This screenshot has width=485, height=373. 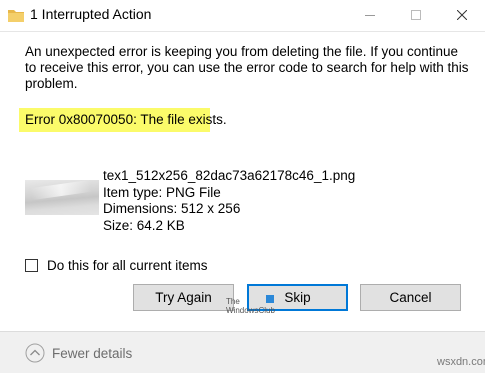 I want to click on maximize-icon, so click(x=416, y=15).